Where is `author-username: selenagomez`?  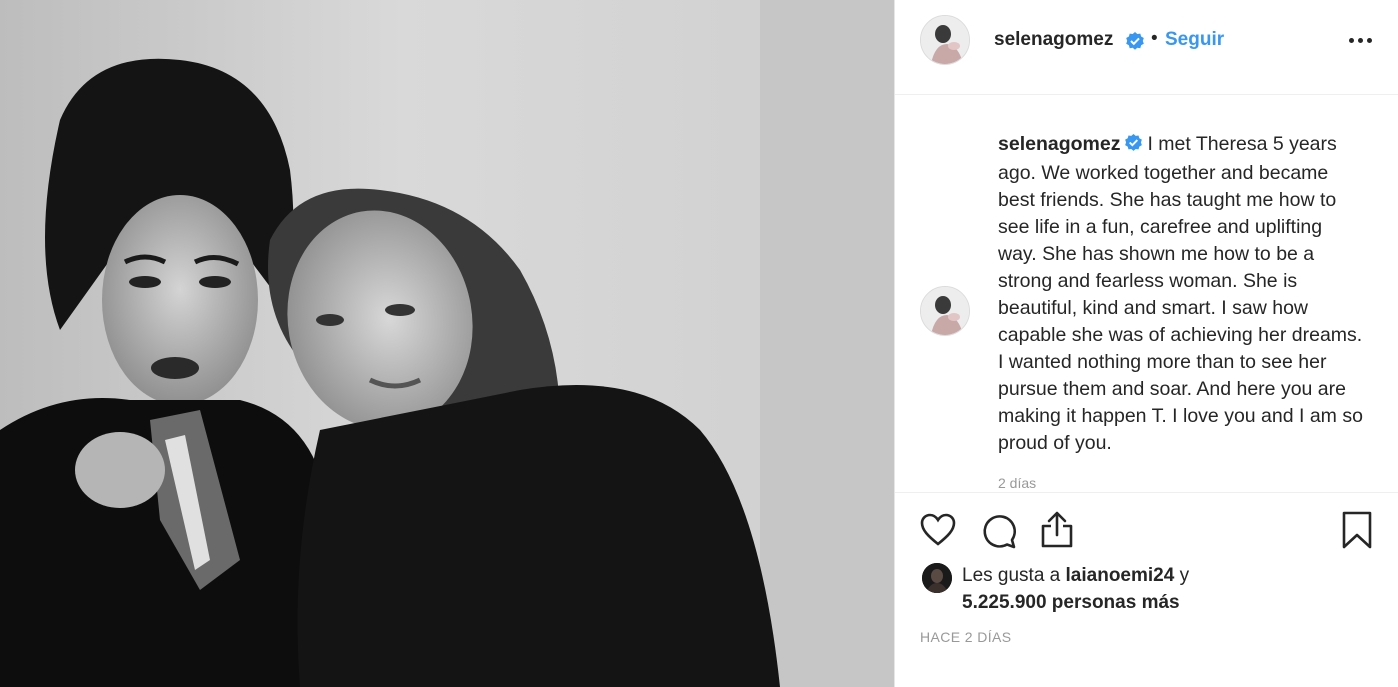
author-username: selenagomez is located at coordinates (1053, 40).